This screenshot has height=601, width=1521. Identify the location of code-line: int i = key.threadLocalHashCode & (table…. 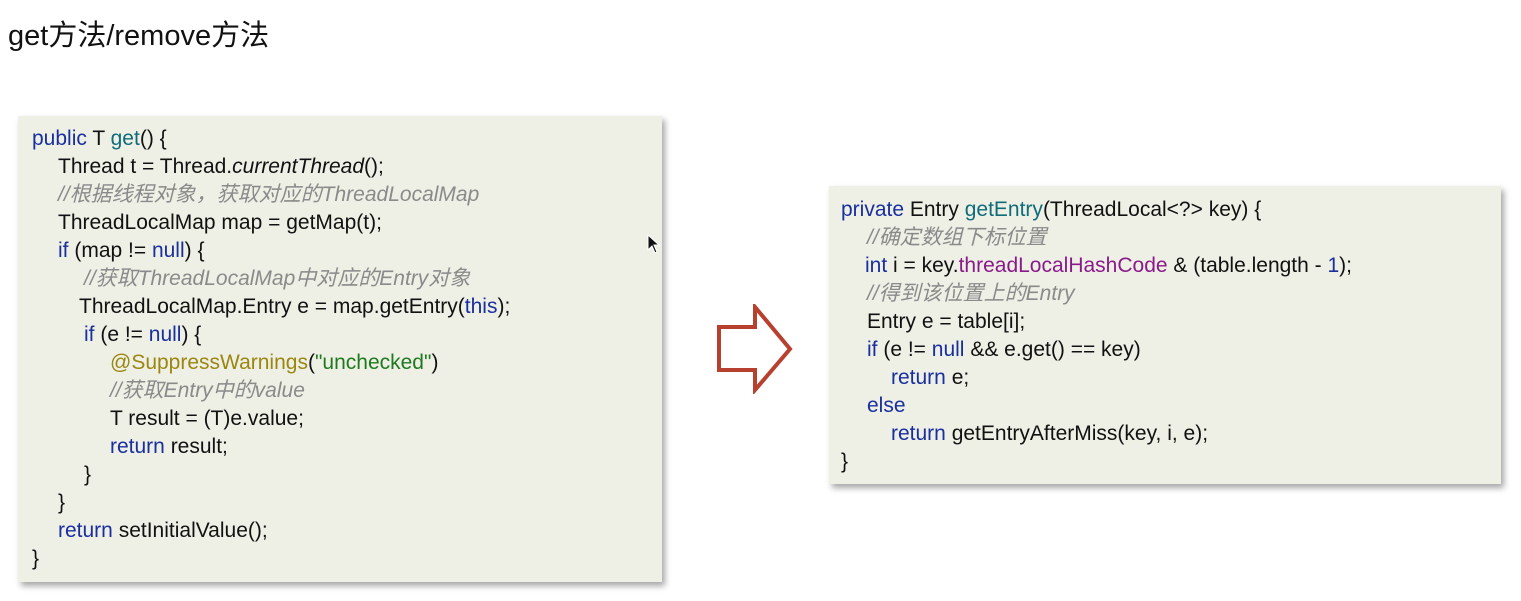
(1108, 266).